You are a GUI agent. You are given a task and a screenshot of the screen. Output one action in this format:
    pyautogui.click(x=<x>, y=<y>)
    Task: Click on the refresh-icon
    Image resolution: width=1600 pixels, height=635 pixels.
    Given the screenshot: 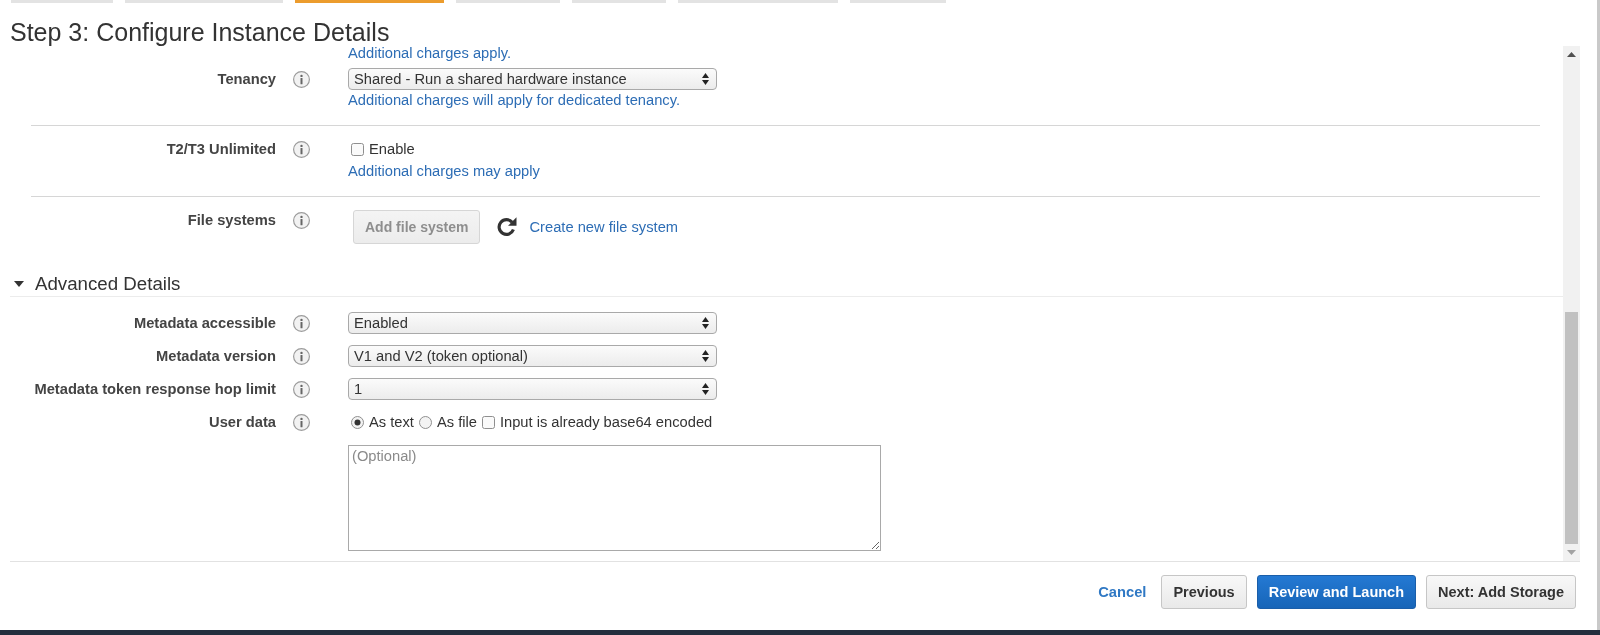 What is the action you would take?
    pyautogui.click(x=507, y=227)
    